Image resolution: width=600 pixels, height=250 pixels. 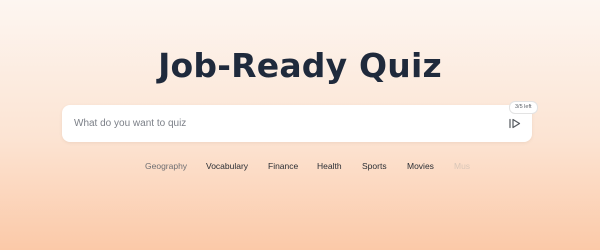 I want to click on topic-chip-music: Mus, so click(x=462, y=166).